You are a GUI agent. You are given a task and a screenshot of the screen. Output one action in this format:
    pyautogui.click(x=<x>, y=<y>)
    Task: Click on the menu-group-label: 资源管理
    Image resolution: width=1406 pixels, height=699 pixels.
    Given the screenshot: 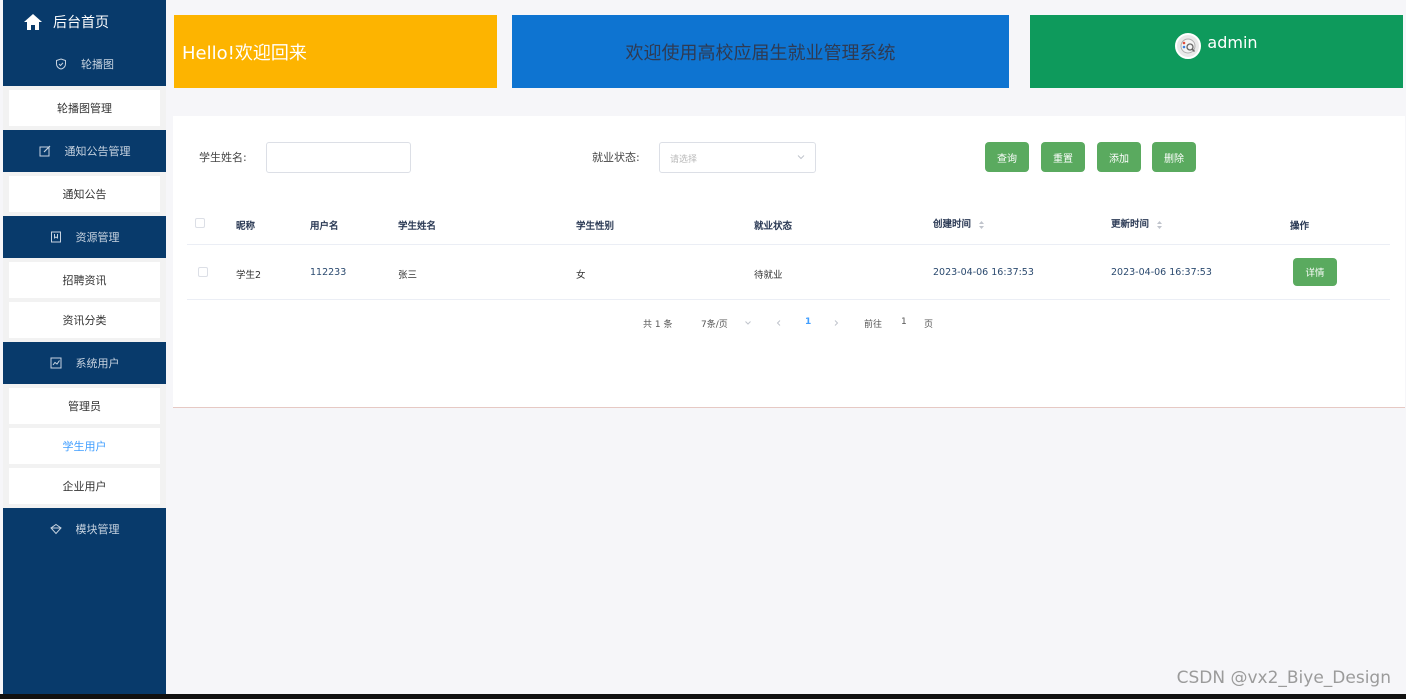 What is the action you would take?
    pyautogui.click(x=97, y=237)
    